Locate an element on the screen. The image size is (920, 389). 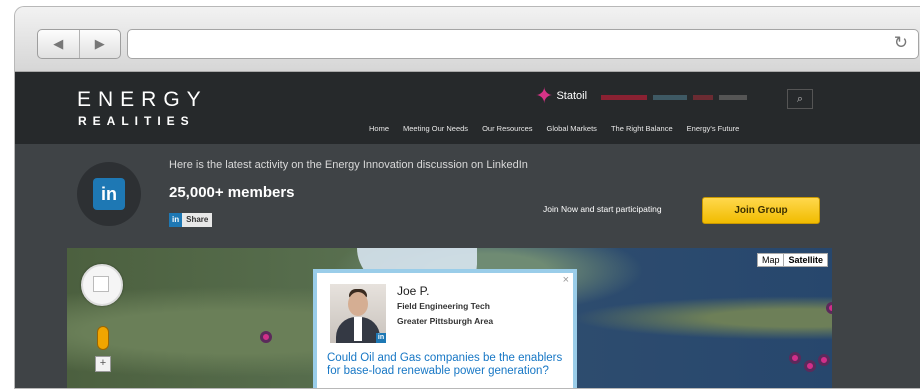
close-icon: × is located at coordinates (566, 280).